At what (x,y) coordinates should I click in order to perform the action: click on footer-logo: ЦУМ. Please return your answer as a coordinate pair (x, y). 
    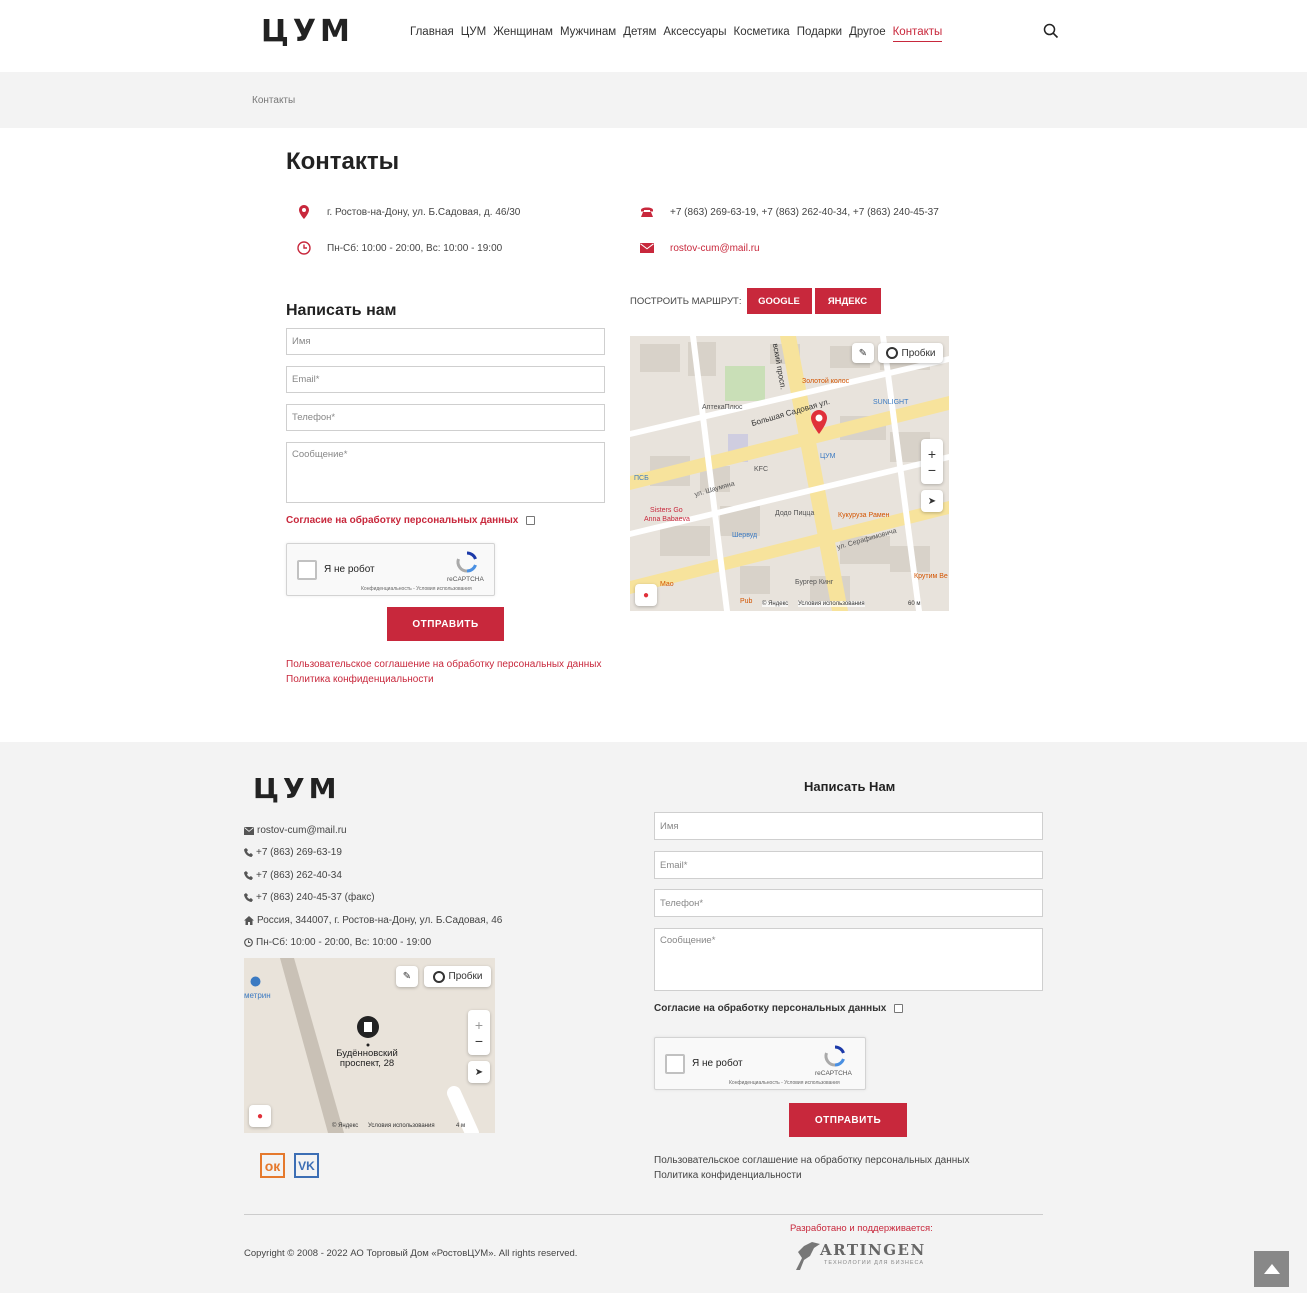
    Looking at the image, I should click on (296, 788).